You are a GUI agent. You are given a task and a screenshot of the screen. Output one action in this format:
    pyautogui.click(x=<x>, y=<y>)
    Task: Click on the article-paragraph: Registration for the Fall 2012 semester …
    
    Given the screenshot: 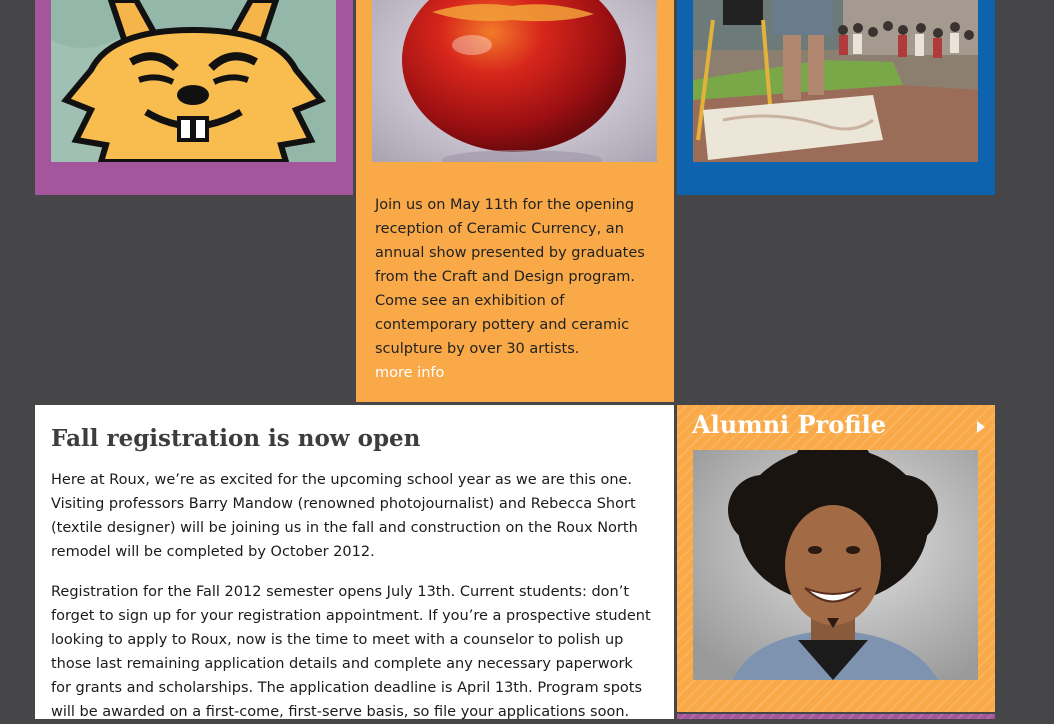 What is the action you would take?
    pyautogui.click(x=351, y=652)
    